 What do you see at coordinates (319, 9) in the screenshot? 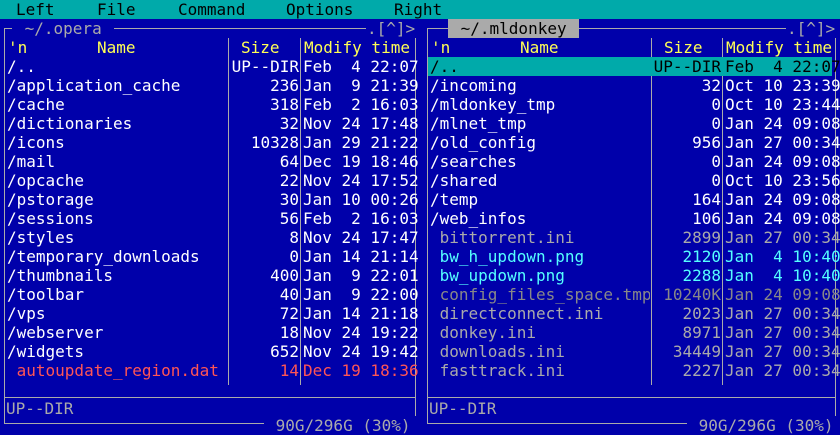
I see `menu-options: Options` at bounding box center [319, 9].